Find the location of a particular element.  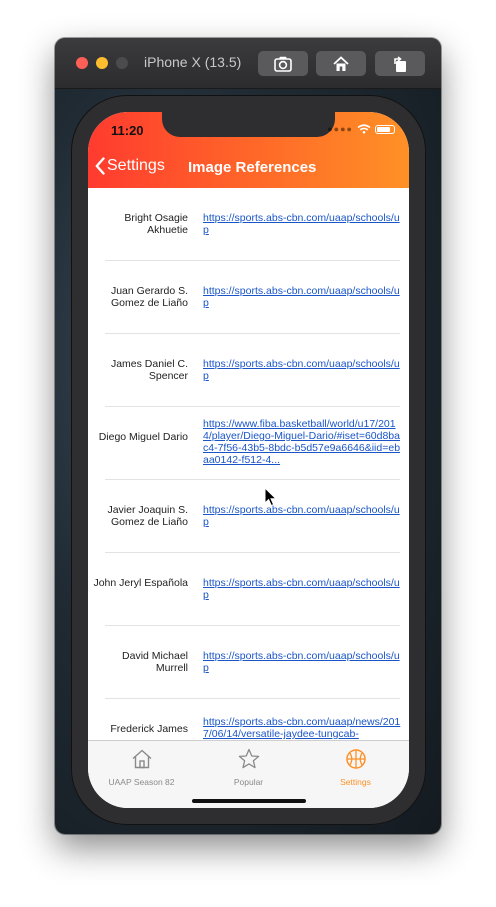

mouse-cursor-icon is located at coordinates (271, 497).